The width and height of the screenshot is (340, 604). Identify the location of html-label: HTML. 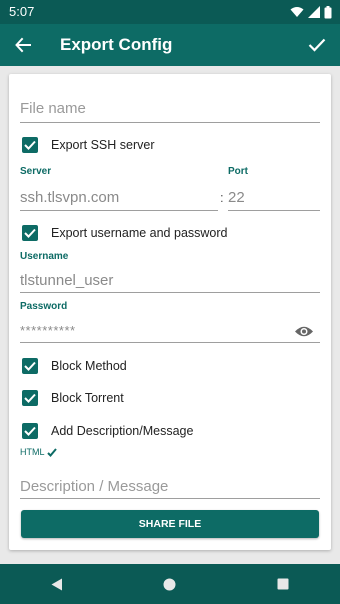
(32, 452).